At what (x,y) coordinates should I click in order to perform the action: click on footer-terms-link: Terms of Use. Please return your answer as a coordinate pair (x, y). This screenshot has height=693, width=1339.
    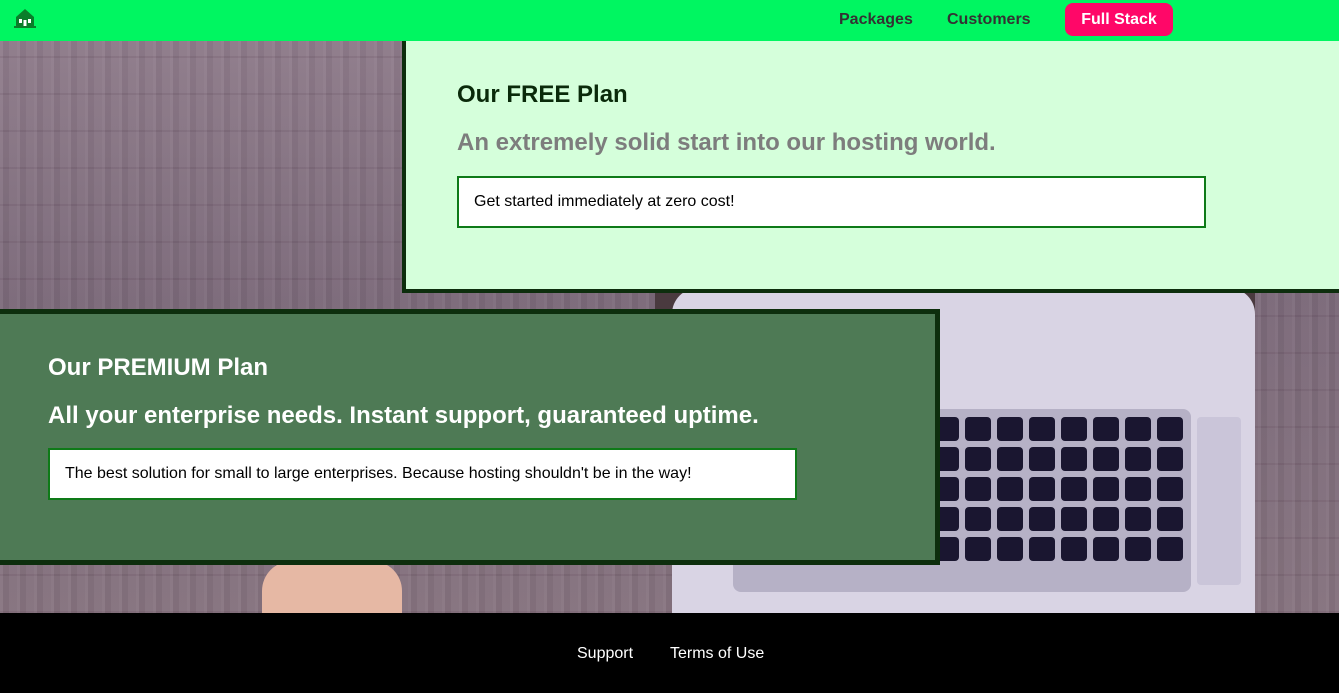
    Looking at the image, I should click on (717, 654).